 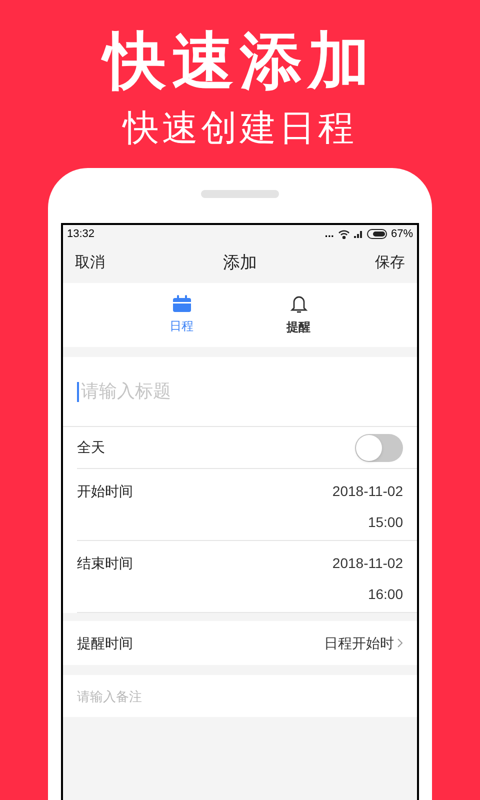 I want to click on title-input-field: 请输入标题, so click(x=240, y=392).